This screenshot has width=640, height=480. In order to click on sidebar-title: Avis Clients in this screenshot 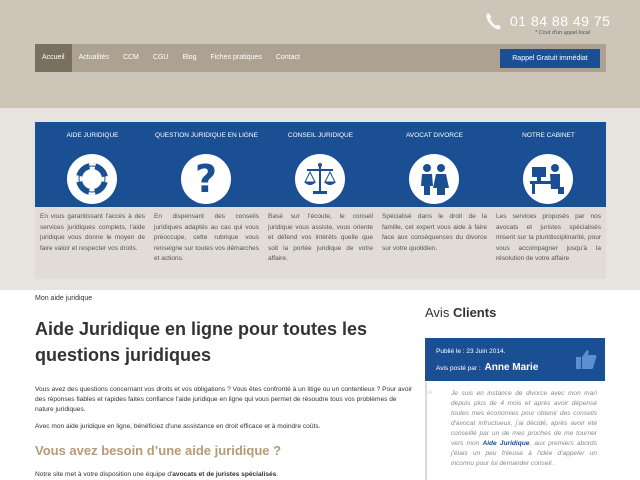, I will do `click(460, 312)`.